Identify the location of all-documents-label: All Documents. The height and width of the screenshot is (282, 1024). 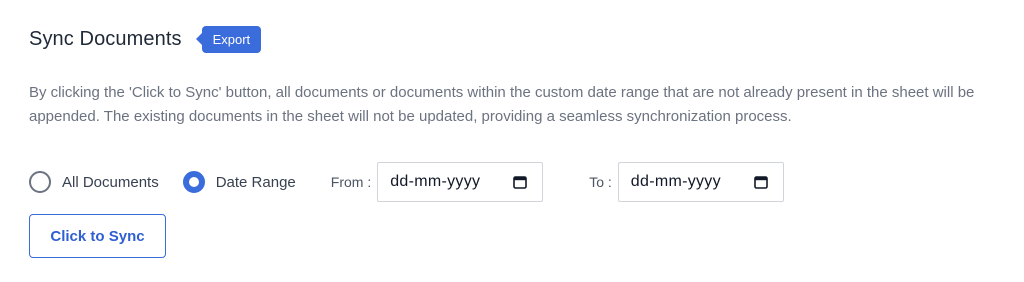
(110, 182).